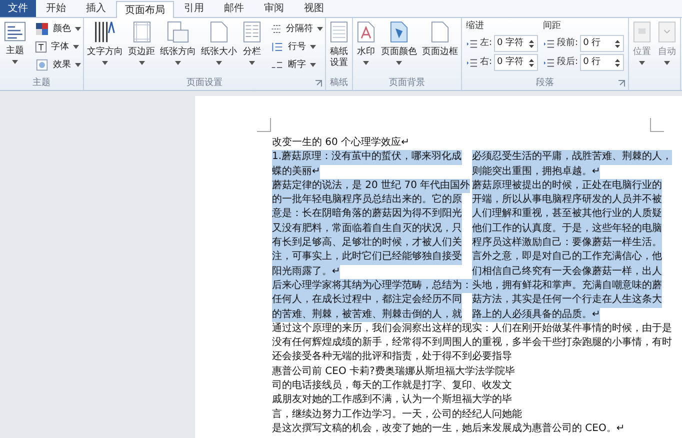 Image resolution: width=682 pixels, height=438 pixels. I want to click on document-line: 通过这个原理的来历，我们会洞察出这样的现实：人们在刚开始做某件事情的时候，由于是, so click(472, 329).